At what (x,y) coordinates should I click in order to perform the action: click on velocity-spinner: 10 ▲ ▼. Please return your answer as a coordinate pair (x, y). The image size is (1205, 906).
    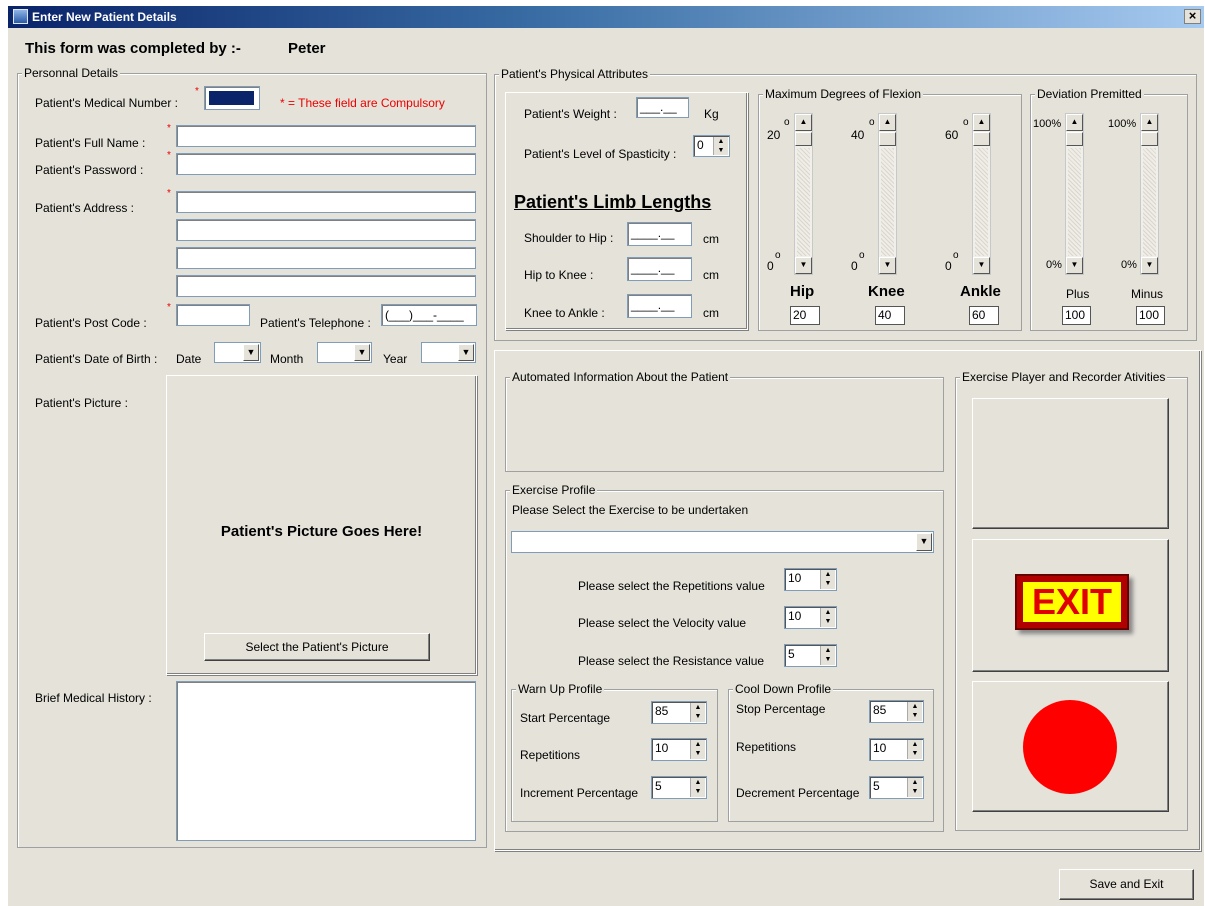
    Looking at the image, I should click on (810, 617).